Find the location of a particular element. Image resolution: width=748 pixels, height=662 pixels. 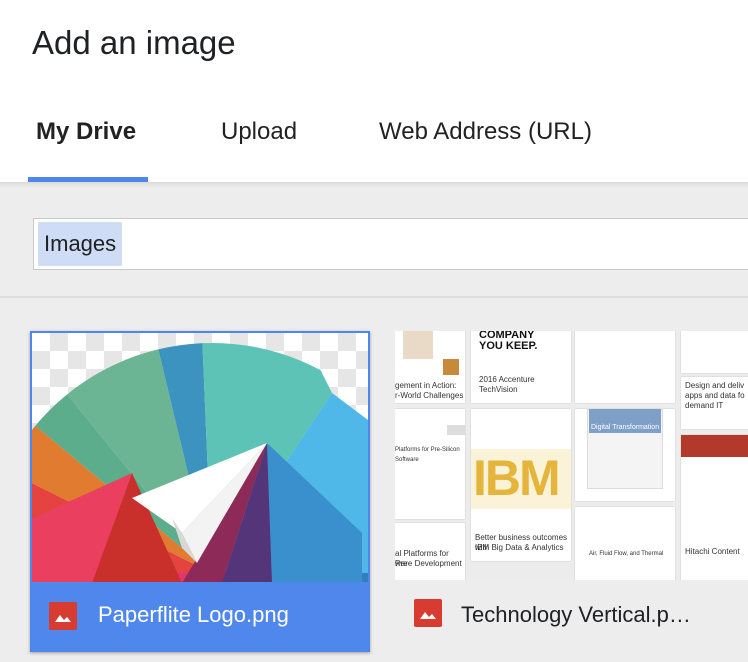

doc-page: gement in Action: r-World Challenges is located at coordinates (430, 367).